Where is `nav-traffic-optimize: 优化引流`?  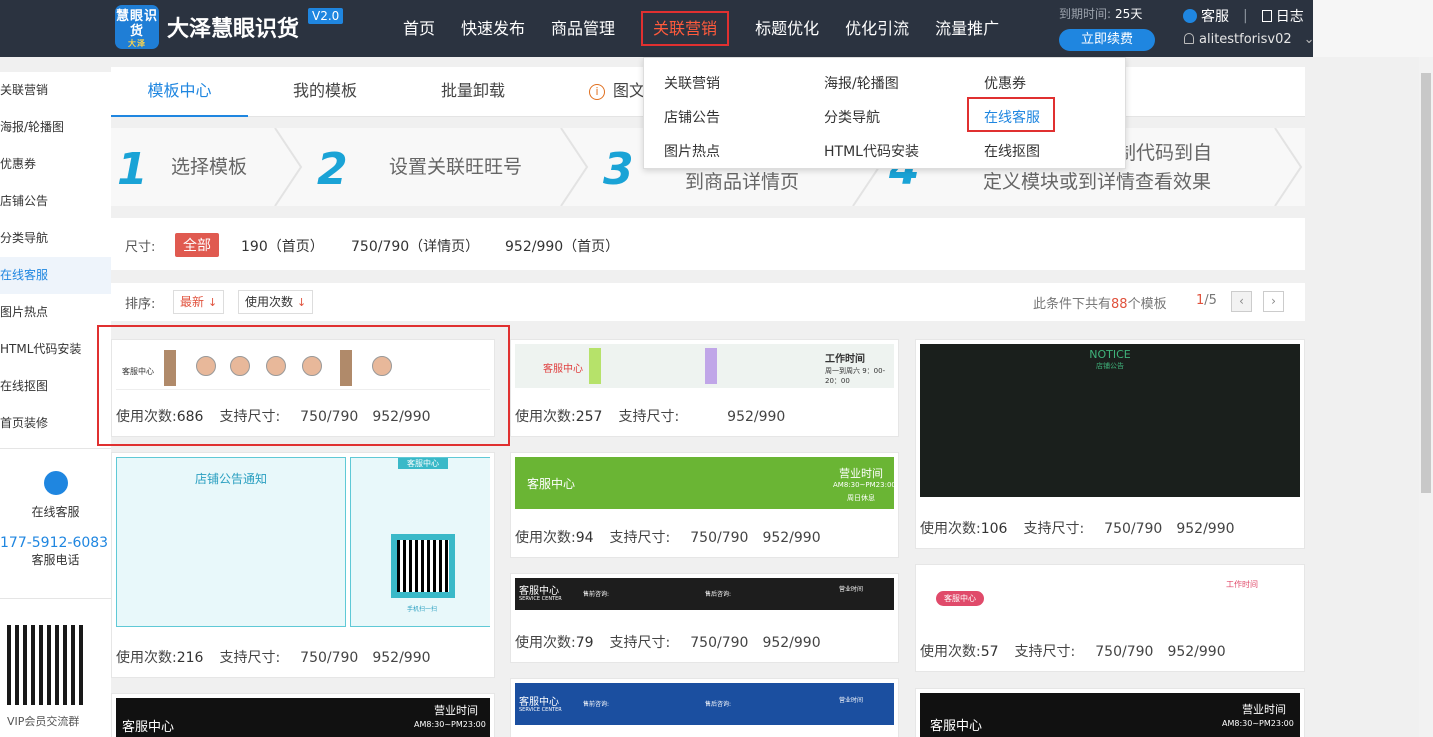
nav-traffic-optimize: 优化引流 is located at coordinates (877, 28).